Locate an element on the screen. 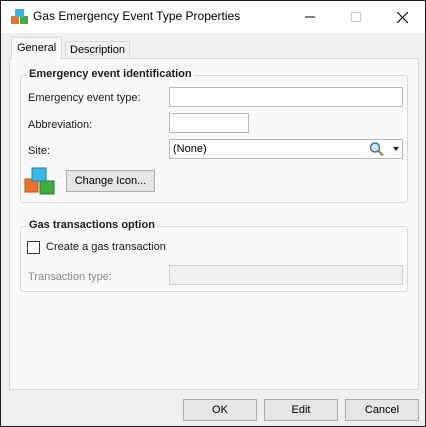 The height and width of the screenshot is (427, 426). minimize-icon is located at coordinates (310, 17).